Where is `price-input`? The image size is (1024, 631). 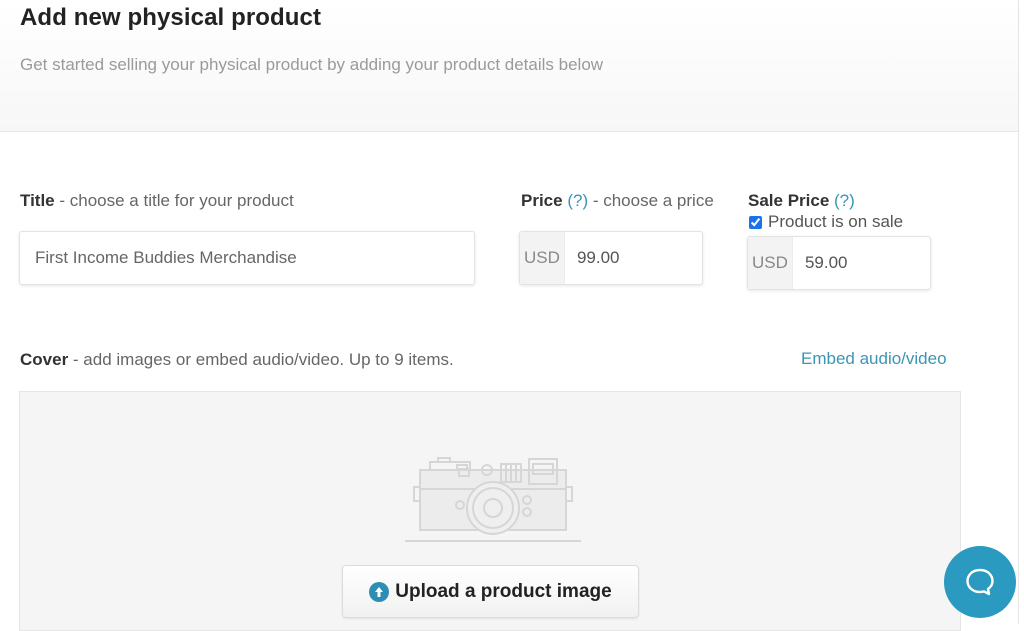 price-input is located at coordinates (633, 258).